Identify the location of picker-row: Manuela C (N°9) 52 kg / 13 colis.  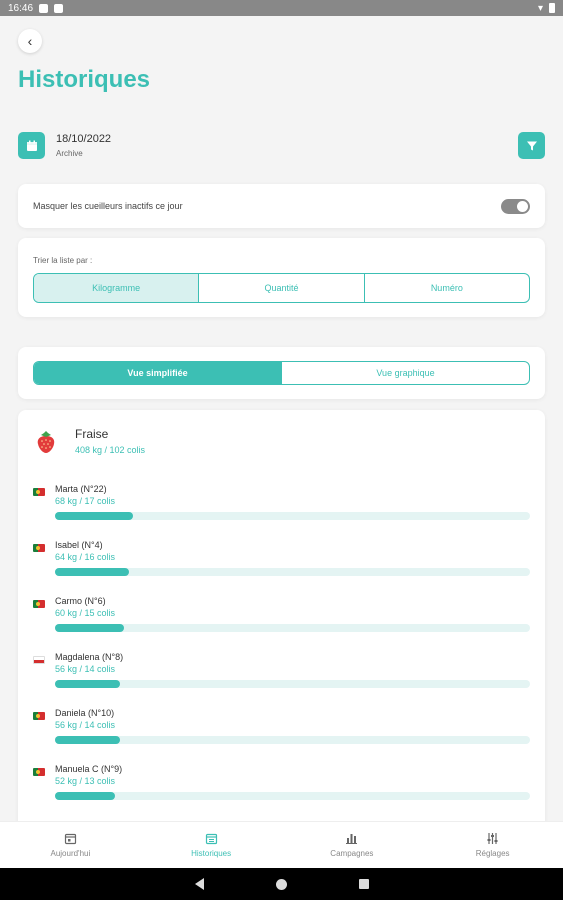
(281, 785).